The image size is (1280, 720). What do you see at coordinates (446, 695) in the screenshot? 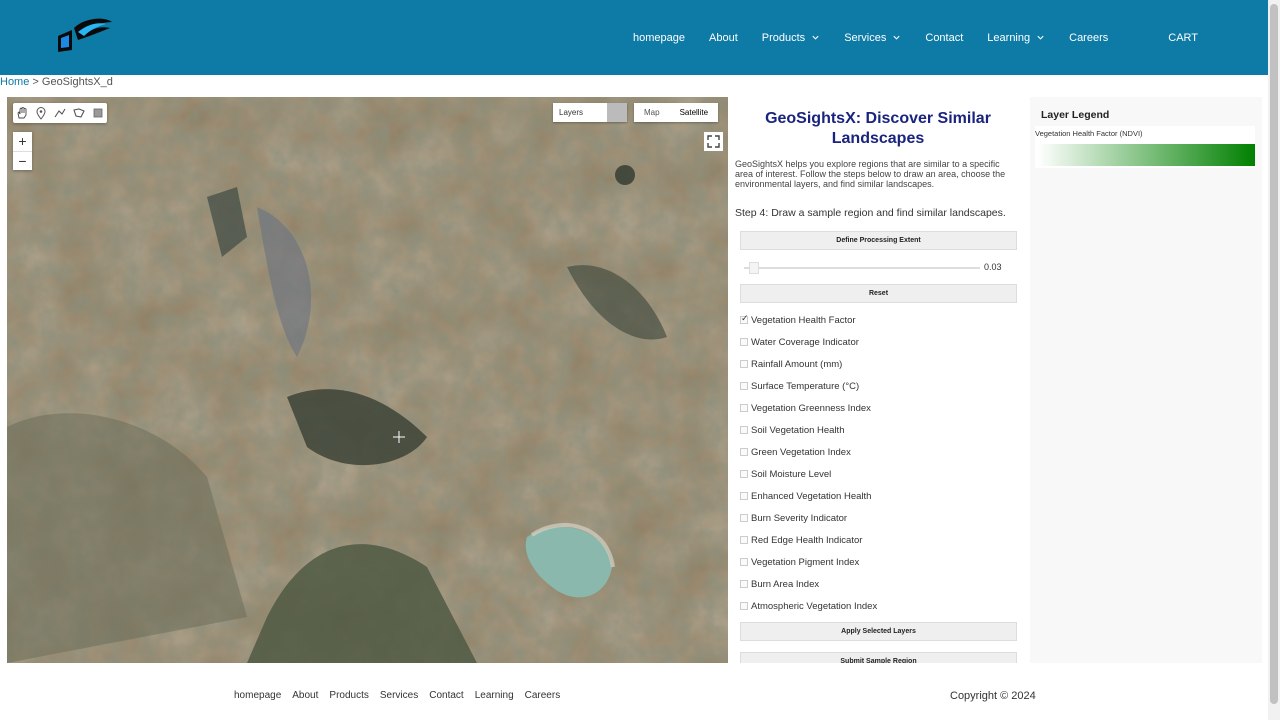
I see `footer-link-contact: Contact` at bounding box center [446, 695].